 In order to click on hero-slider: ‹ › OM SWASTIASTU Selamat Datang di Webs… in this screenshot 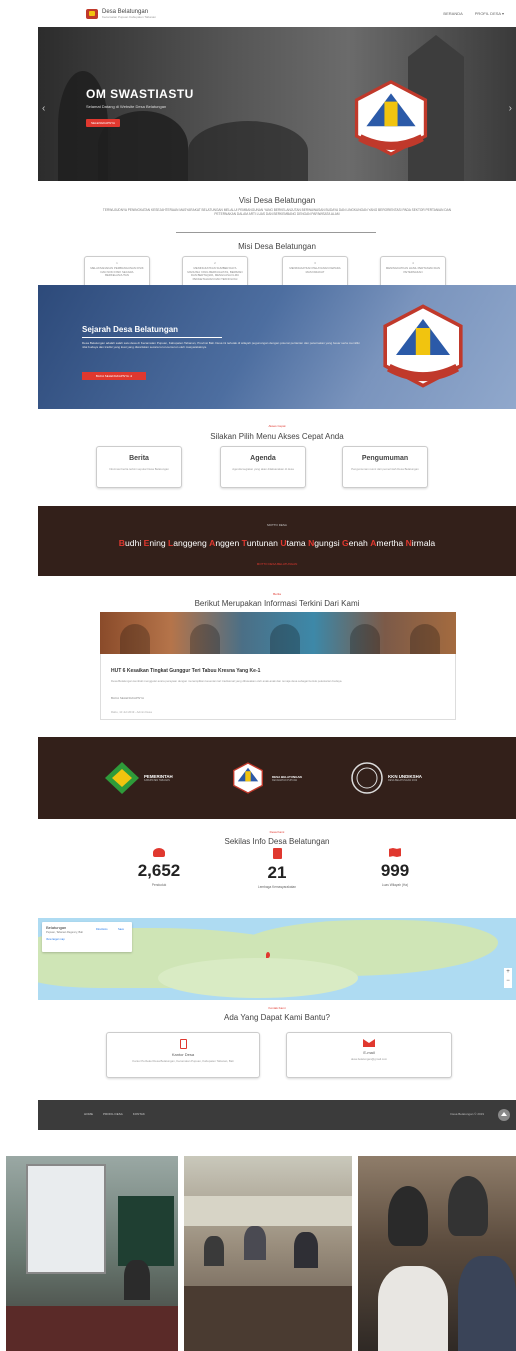, I will do `click(277, 104)`.